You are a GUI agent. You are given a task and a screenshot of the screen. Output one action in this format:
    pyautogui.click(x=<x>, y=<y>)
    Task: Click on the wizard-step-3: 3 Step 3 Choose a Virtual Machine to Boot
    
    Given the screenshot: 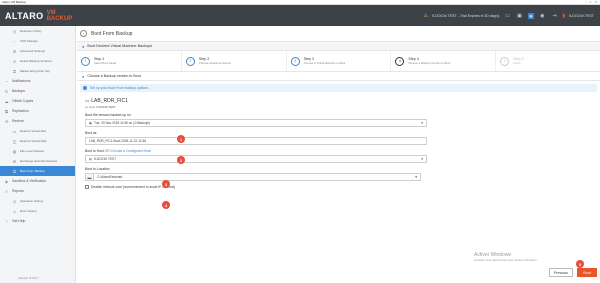 What is the action you would take?
    pyautogui.click(x=339, y=61)
    